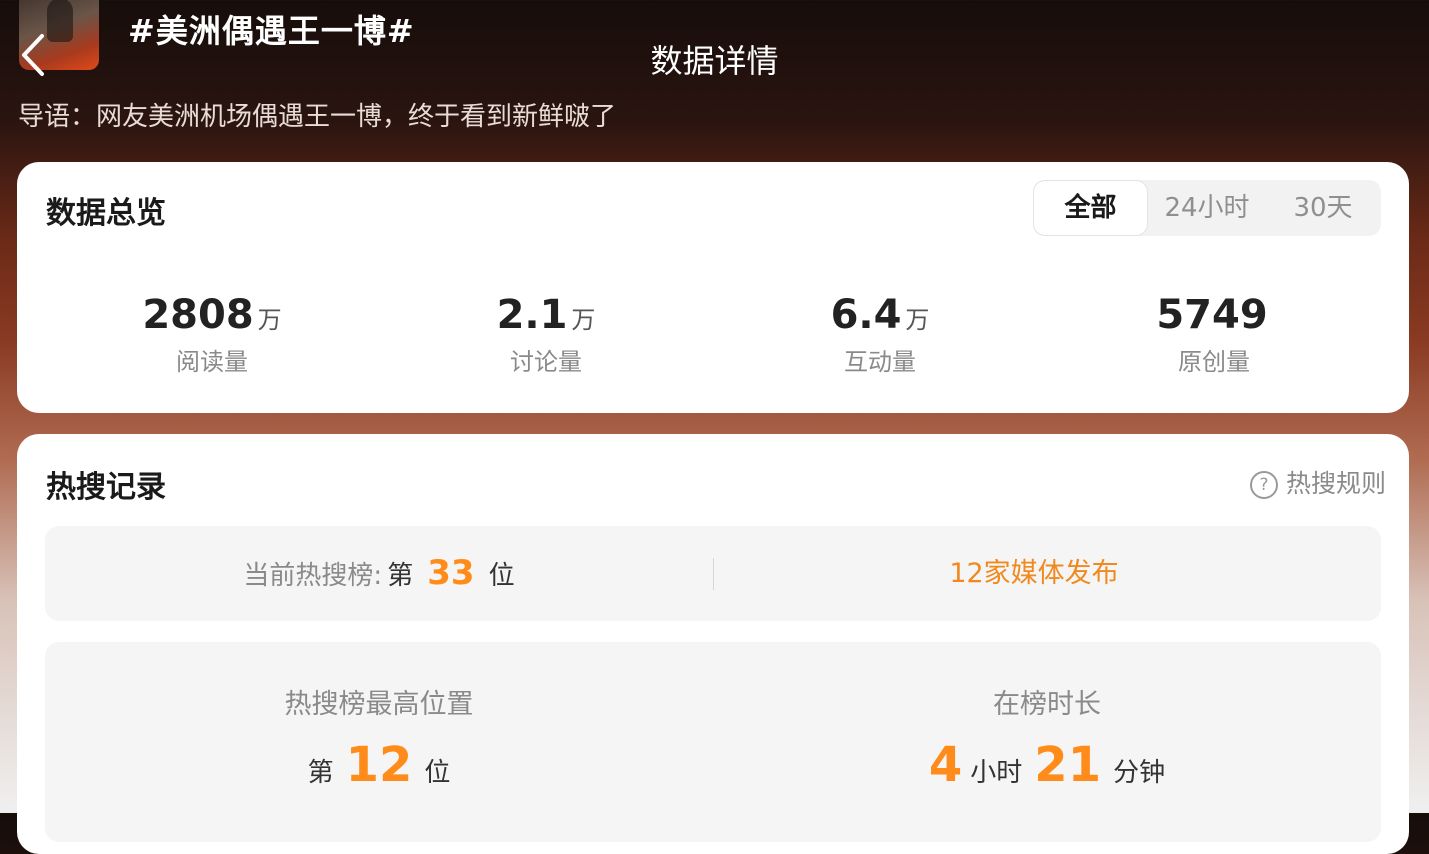 Image resolution: width=1429 pixels, height=854 pixels. Describe the element at coordinates (1323, 208) in the screenshot. I see `tab-30d: 30天` at that location.